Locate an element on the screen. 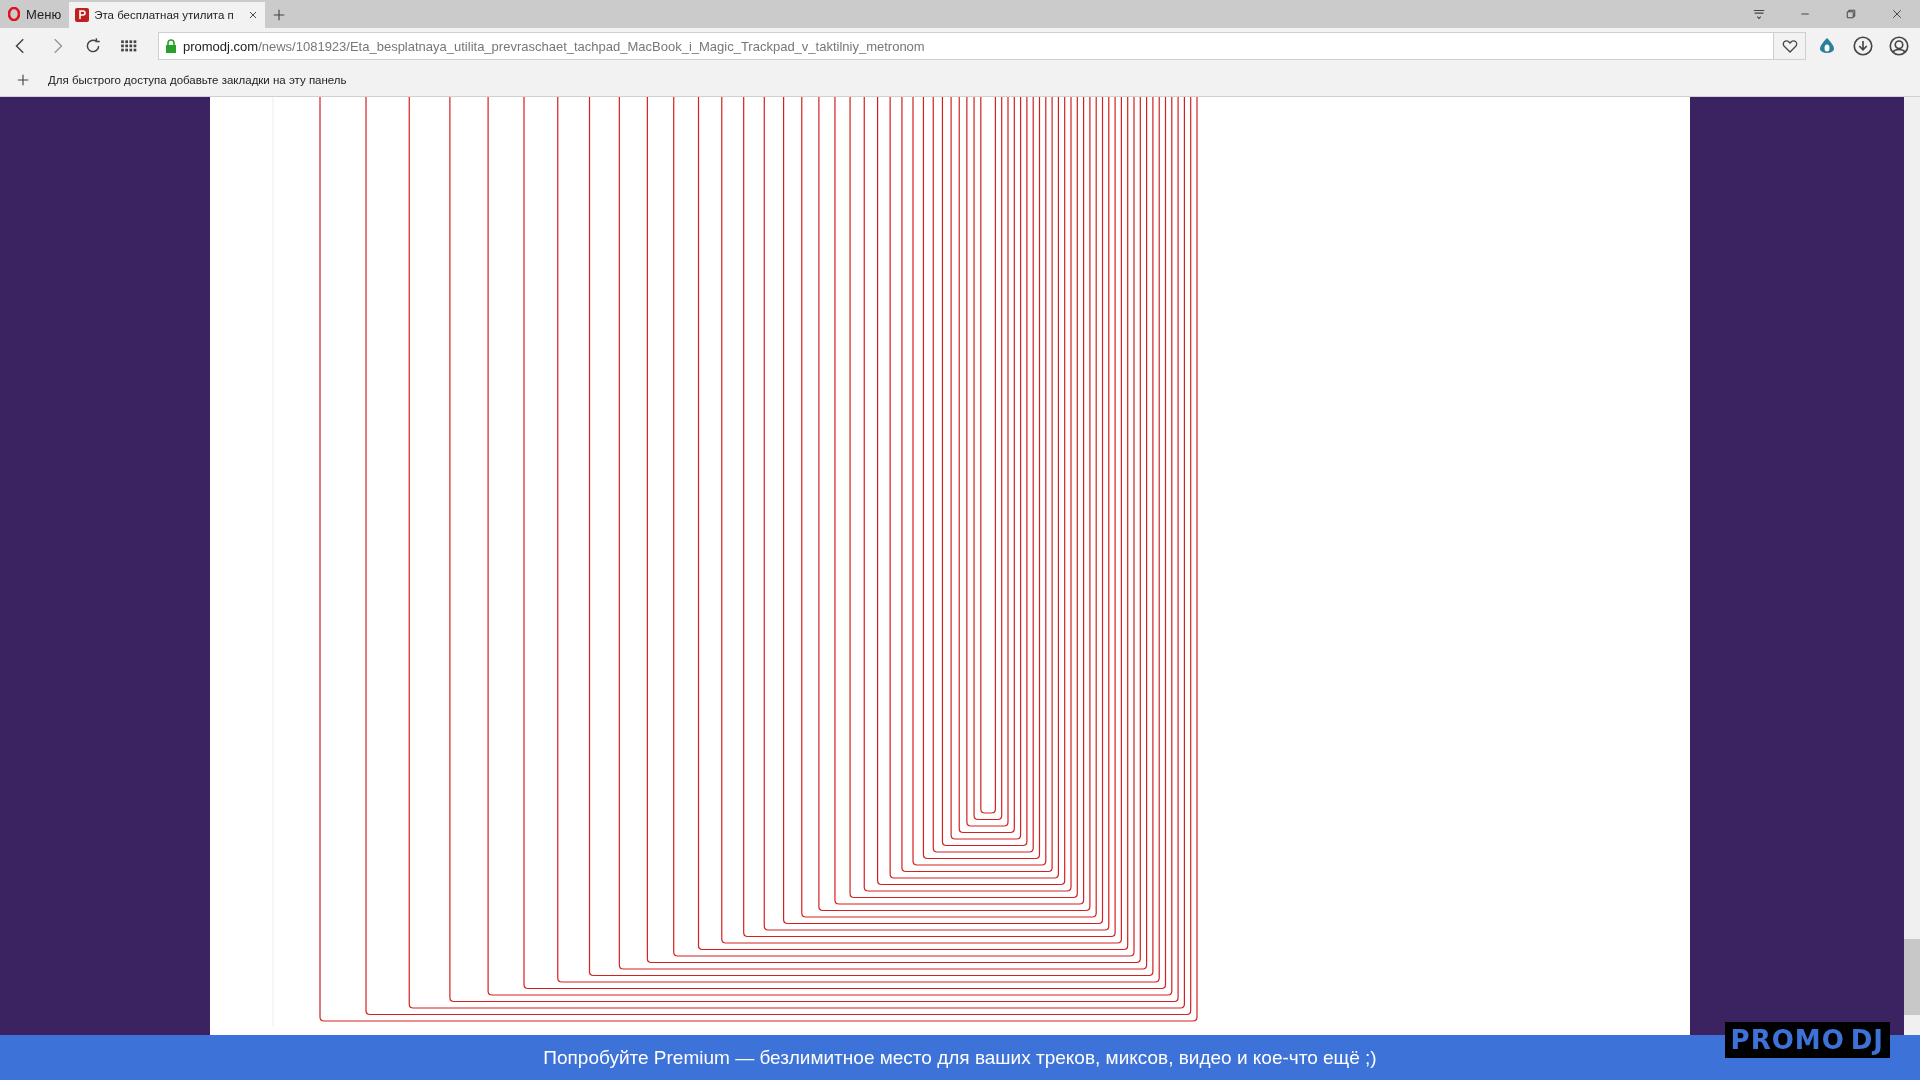  close-icon is located at coordinates (1897, 14).